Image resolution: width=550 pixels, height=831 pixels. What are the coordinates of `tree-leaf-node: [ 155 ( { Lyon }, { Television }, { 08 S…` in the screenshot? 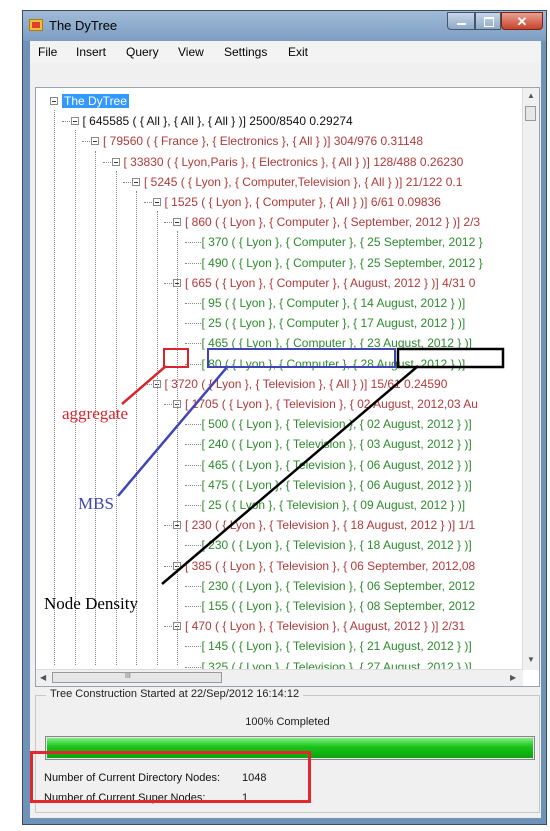 It's located at (339, 606).